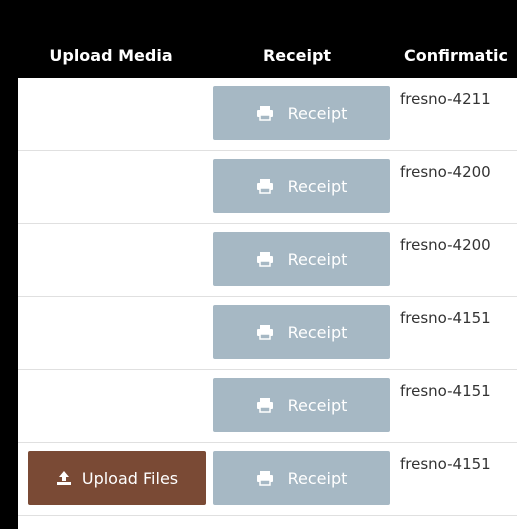 Image resolution: width=517 pixels, height=529 pixels. What do you see at coordinates (63, 478) in the screenshot?
I see `upload-icon` at bounding box center [63, 478].